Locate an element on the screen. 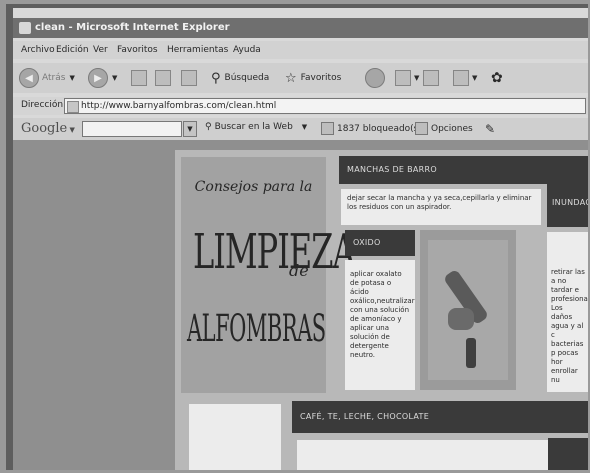 The image size is (590, 473). print-button is located at coordinates (431, 78).